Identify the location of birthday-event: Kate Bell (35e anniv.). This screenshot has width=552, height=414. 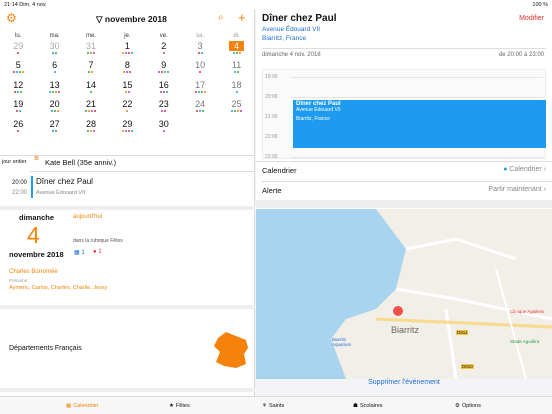
(80, 162).